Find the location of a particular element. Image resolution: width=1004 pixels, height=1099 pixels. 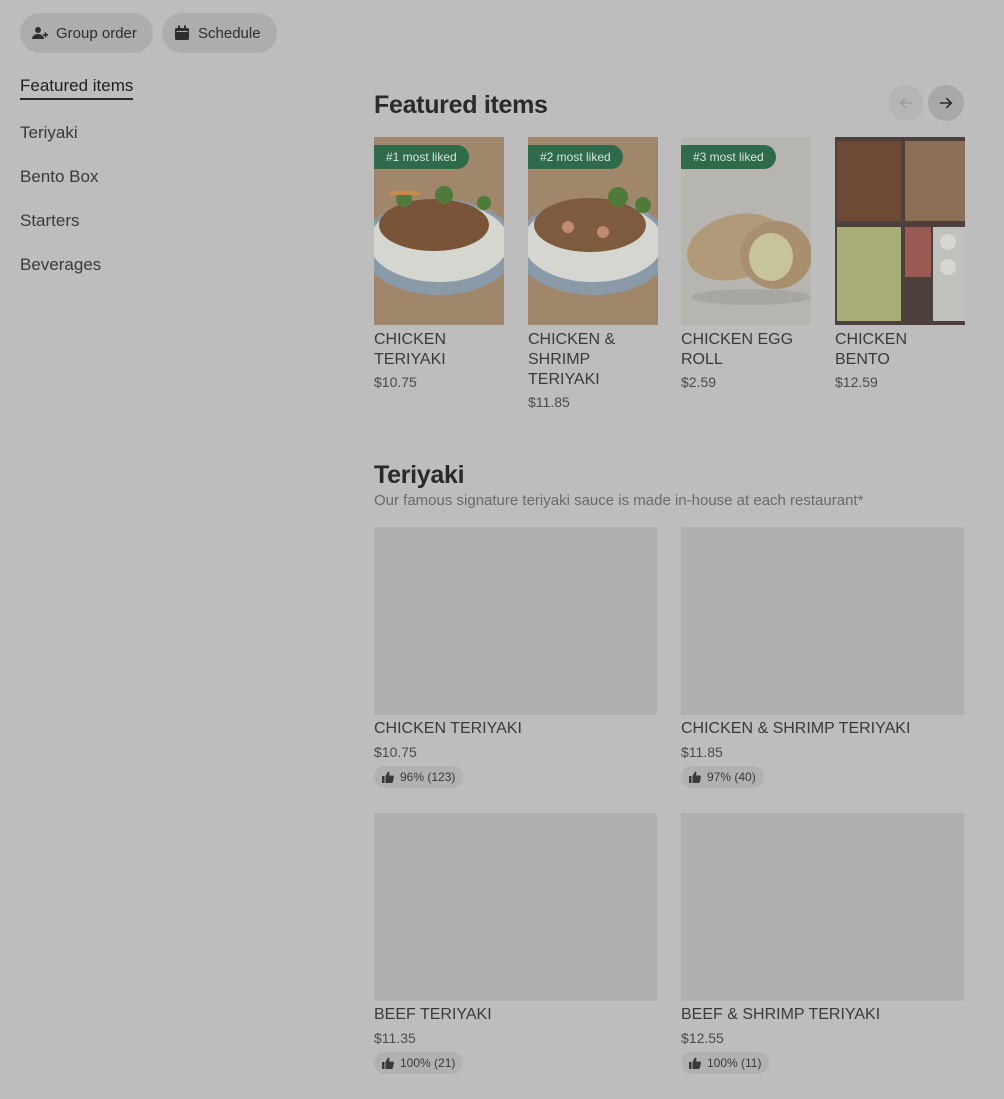

item-name: CHICKEN EGG ROLL is located at coordinates (737, 349).